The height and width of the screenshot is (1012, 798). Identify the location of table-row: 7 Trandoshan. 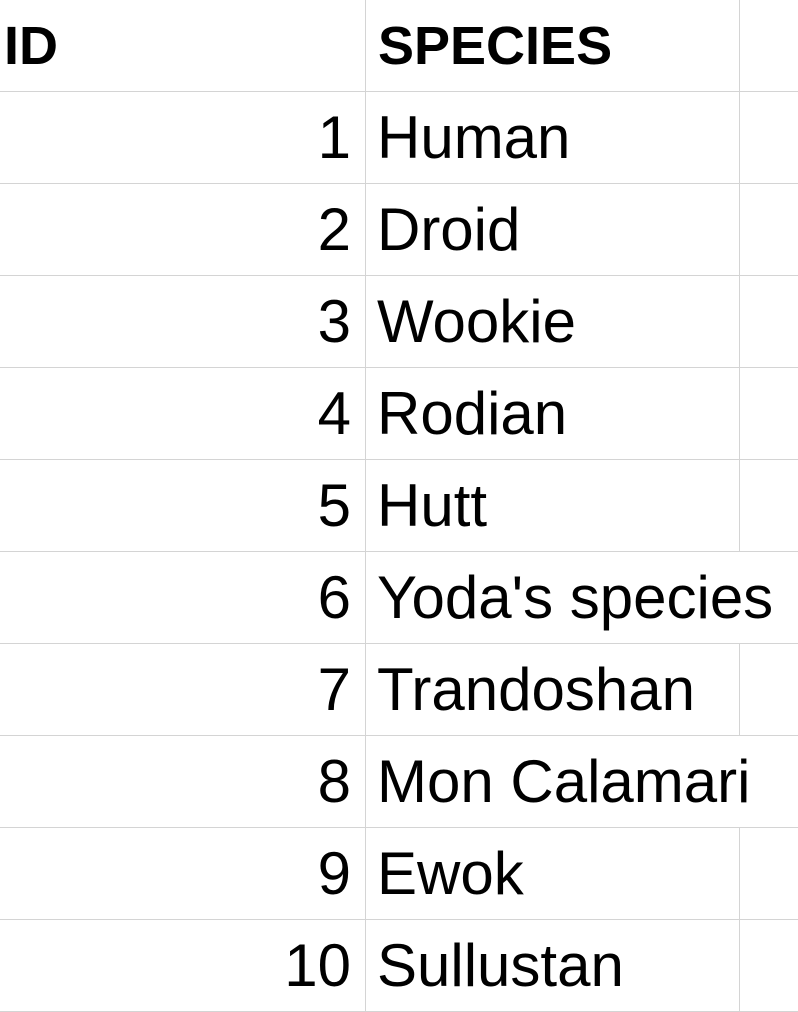
(399, 690).